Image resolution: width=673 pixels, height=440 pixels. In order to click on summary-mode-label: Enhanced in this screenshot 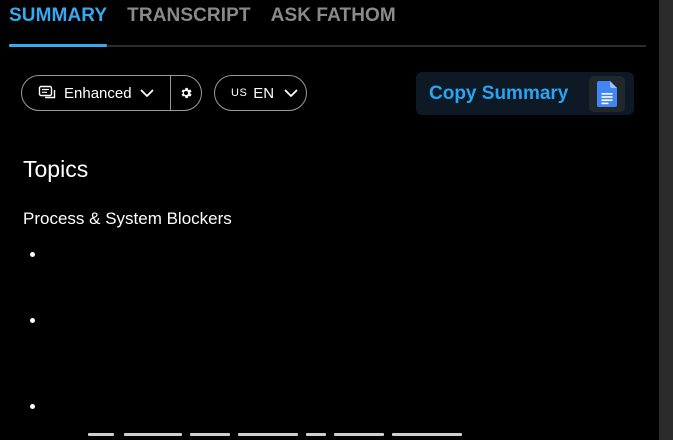, I will do `click(98, 93)`.